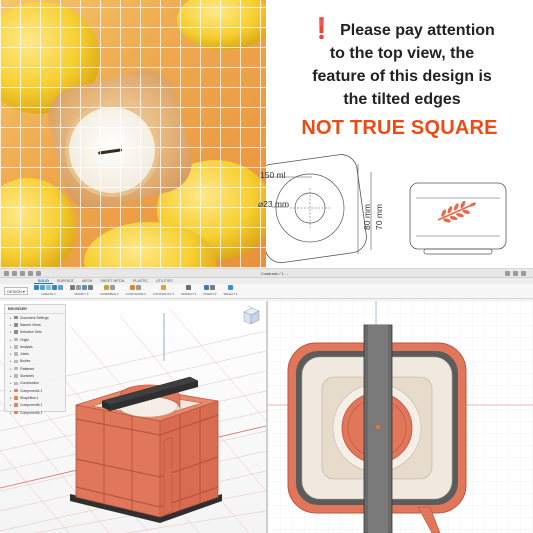  Describe the element at coordinates (43, 281) in the screenshot. I see `tab-solid: SOLID` at that location.